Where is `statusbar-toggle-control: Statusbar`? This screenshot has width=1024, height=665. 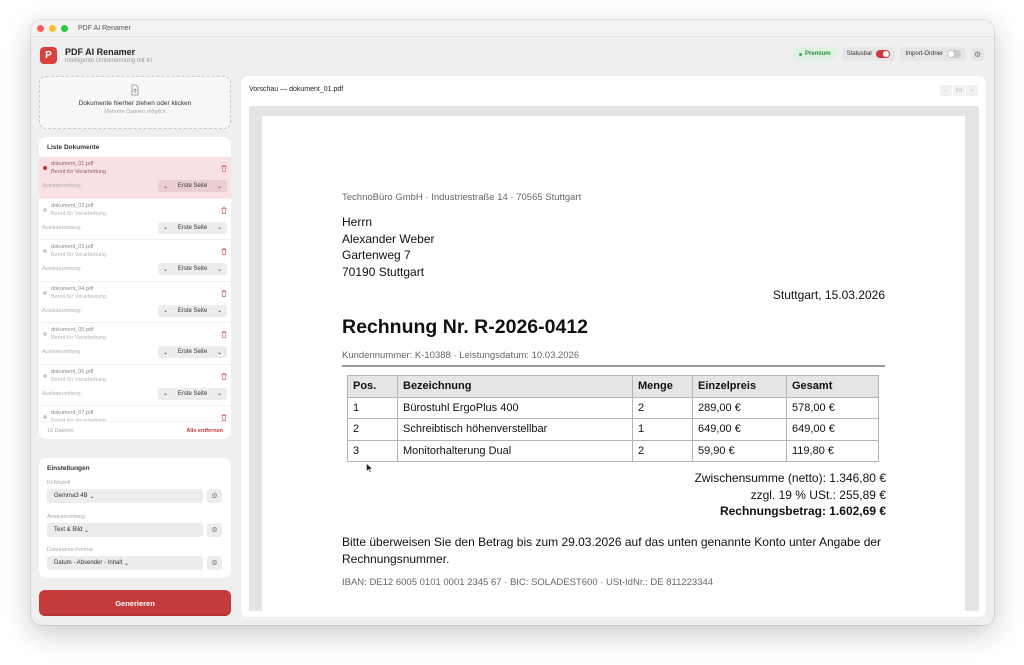 statusbar-toggle-control: Statusbar is located at coordinates (868, 54).